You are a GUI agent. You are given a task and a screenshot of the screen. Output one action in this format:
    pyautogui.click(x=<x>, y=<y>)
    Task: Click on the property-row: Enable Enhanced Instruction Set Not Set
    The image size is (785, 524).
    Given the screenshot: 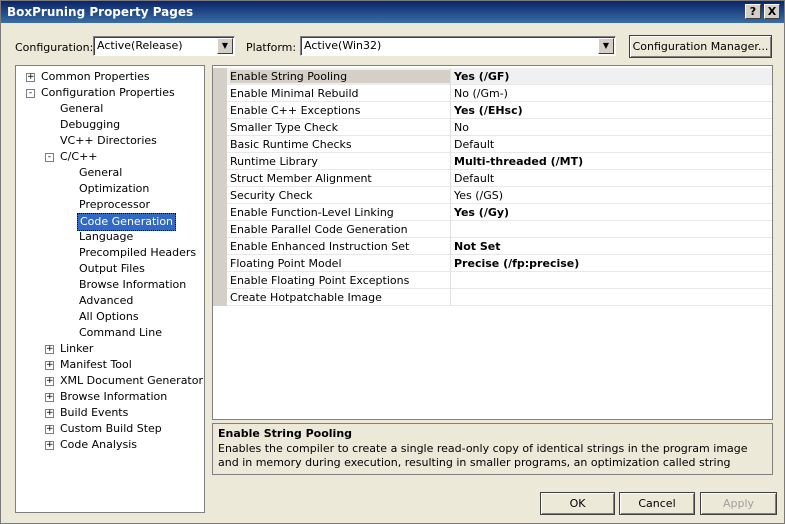 What is the action you would take?
    pyautogui.click(x=492, y=246)
    